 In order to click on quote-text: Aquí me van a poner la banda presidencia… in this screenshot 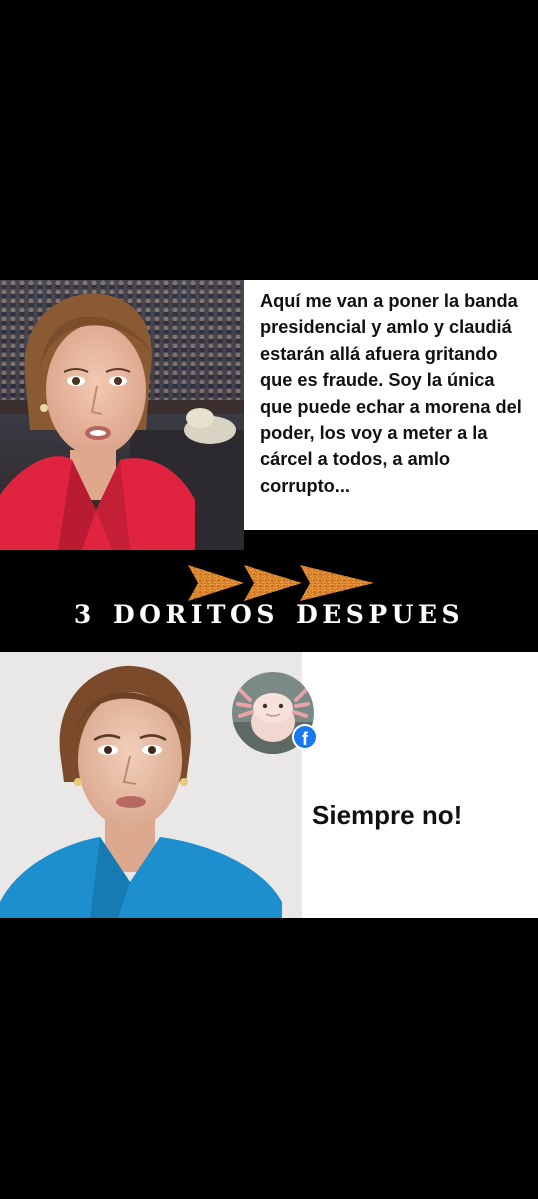, I will do `click(391, 393)`.